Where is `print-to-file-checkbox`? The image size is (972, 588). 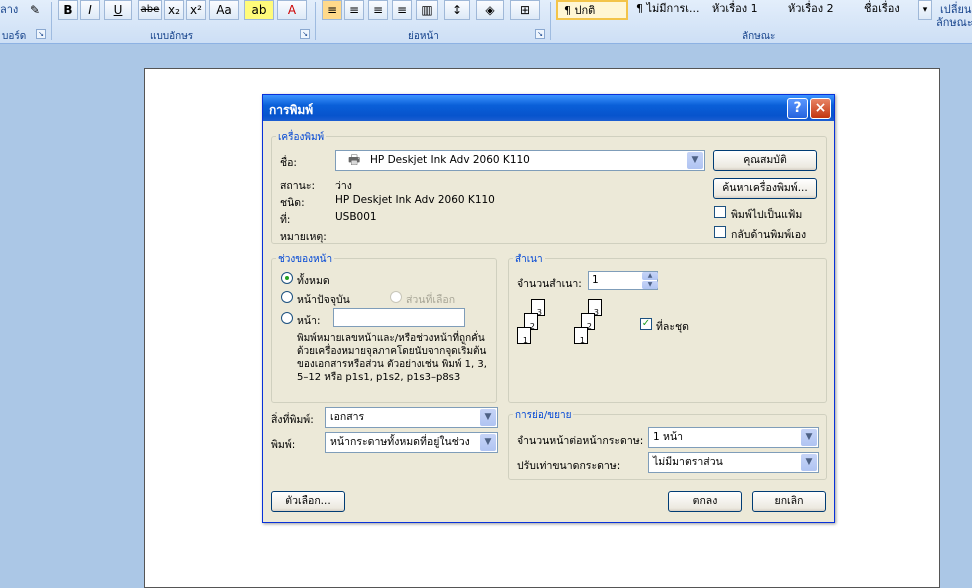 print-to-file-checkbox is located at coordinates (720, 212).